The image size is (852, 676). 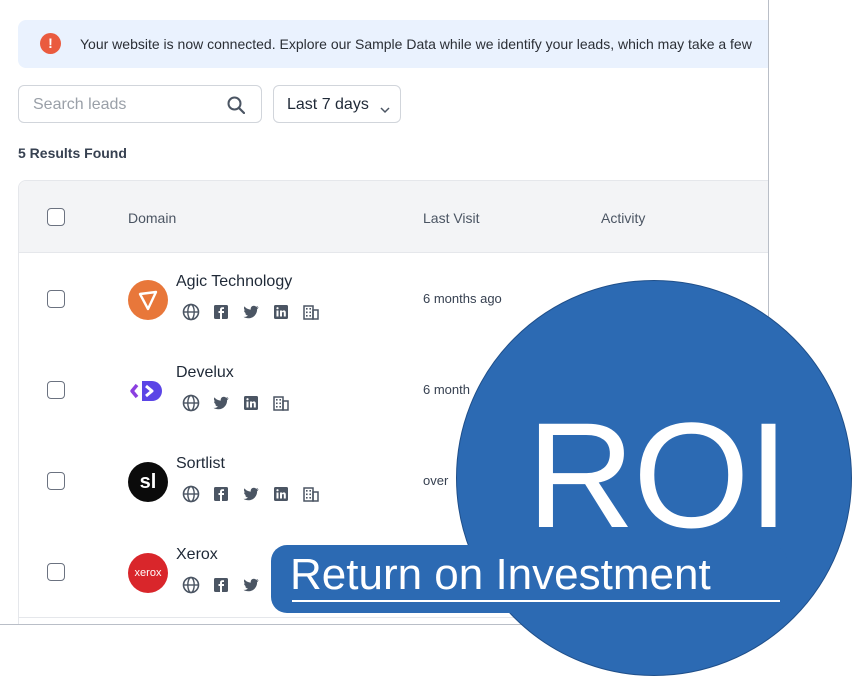 I want to click on agic-technology-logo, so click(x=148, y=300).